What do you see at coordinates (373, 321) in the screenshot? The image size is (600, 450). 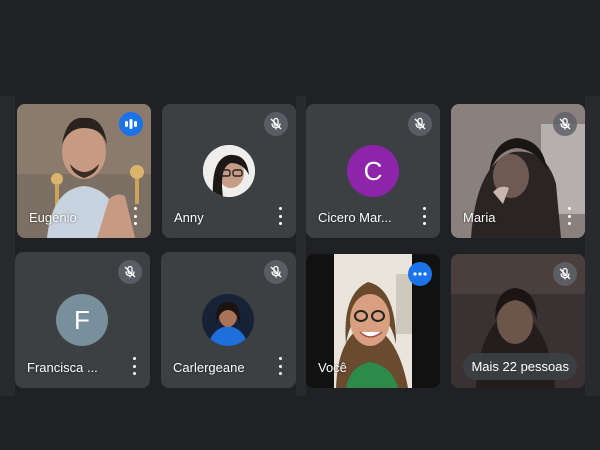 I see `participant-tile-self: Você` at bounding box center [373, 321].